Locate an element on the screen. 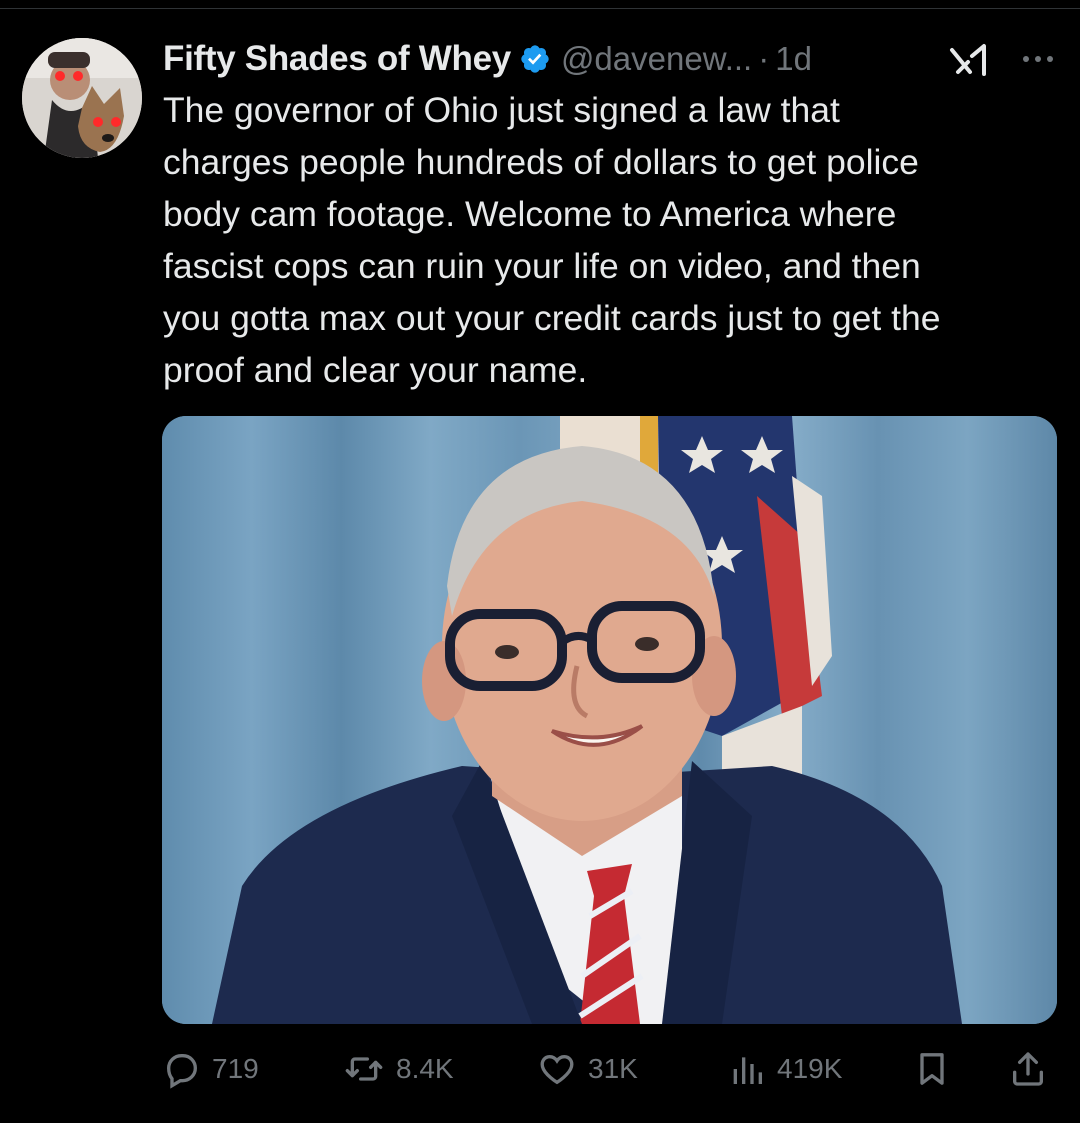 This screenshot has height=1123, width=1080. repost-count: 8.4K is located at coordinates (425, 1068).